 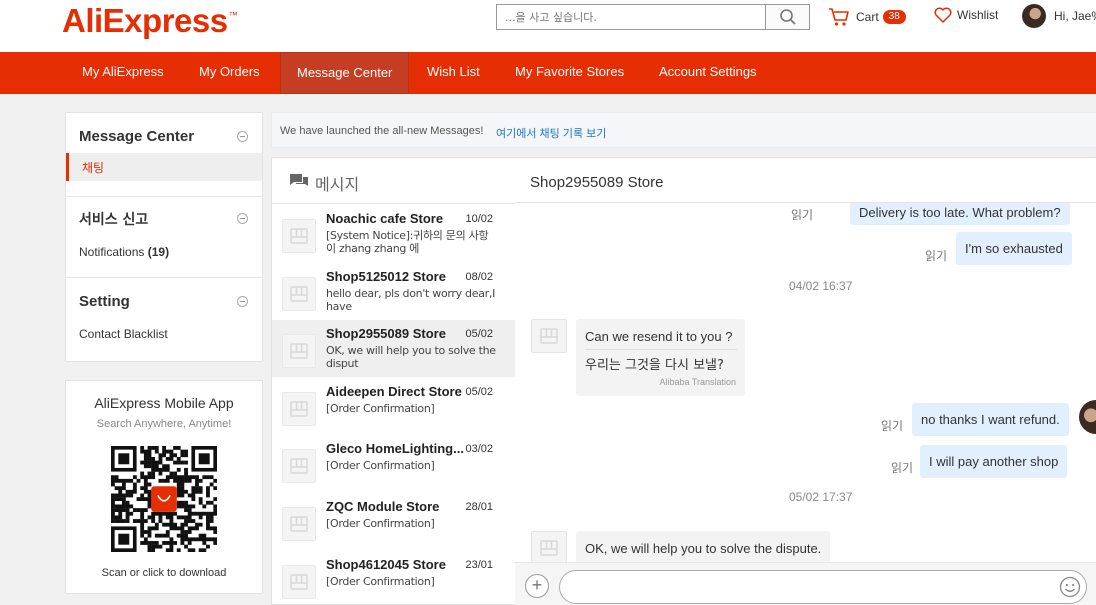 I want to click on app-promo-subtitle: Search Anywhere, Anytime!, so click(x=164, y=424).